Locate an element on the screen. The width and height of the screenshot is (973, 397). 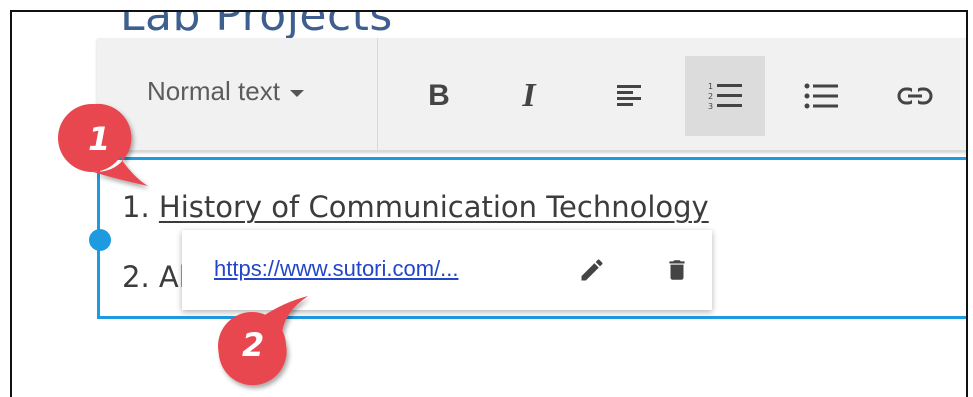
bulleted-list-icon is located at coordinates (821, 96).